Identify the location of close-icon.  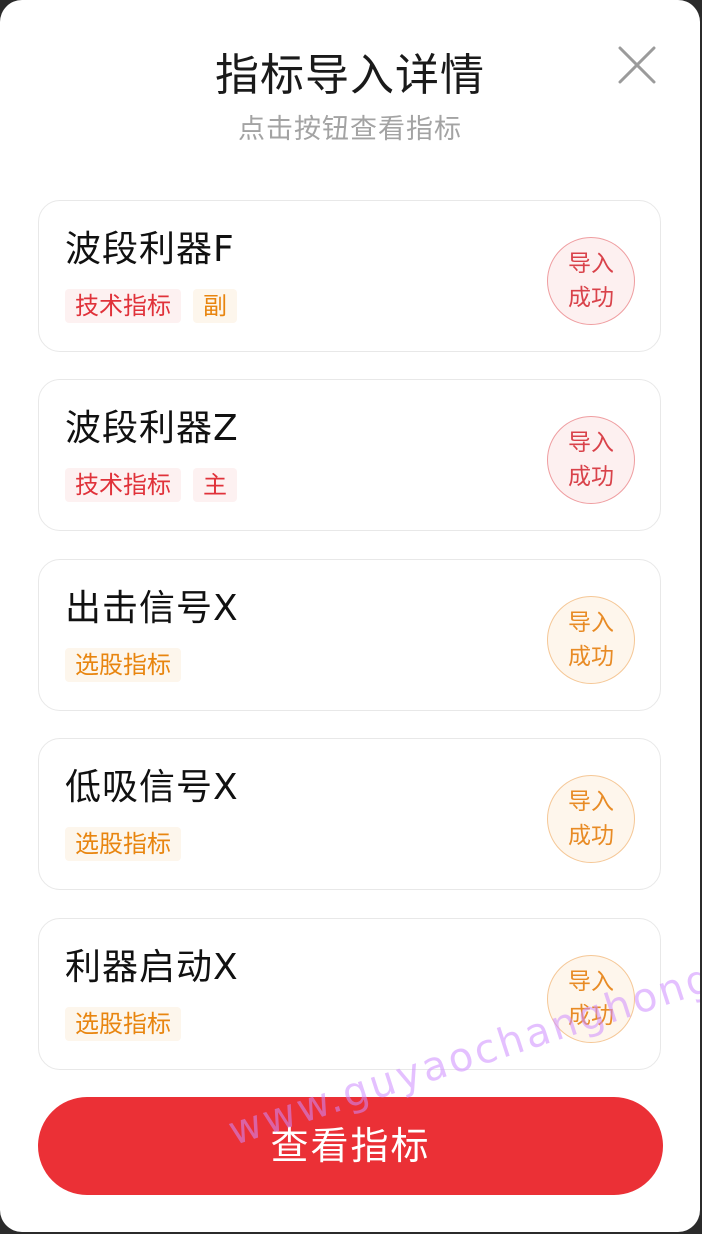
(637, 65).